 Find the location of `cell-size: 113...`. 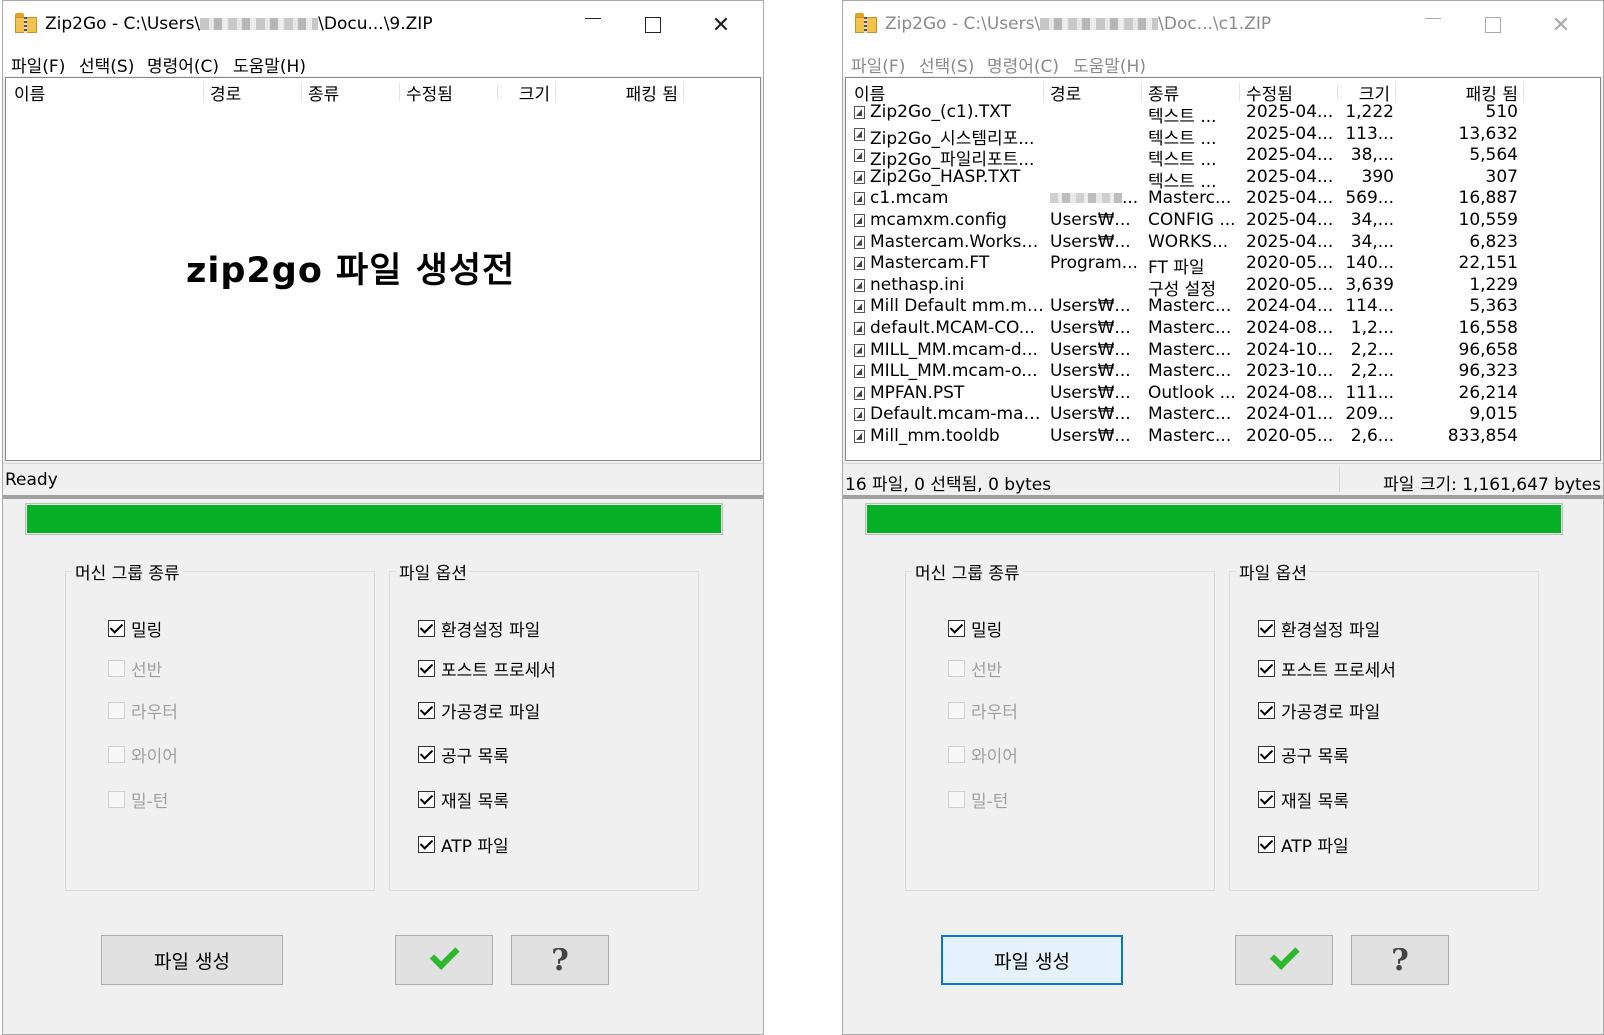

cell-size: 113... is located at coordinates (1369, 133).